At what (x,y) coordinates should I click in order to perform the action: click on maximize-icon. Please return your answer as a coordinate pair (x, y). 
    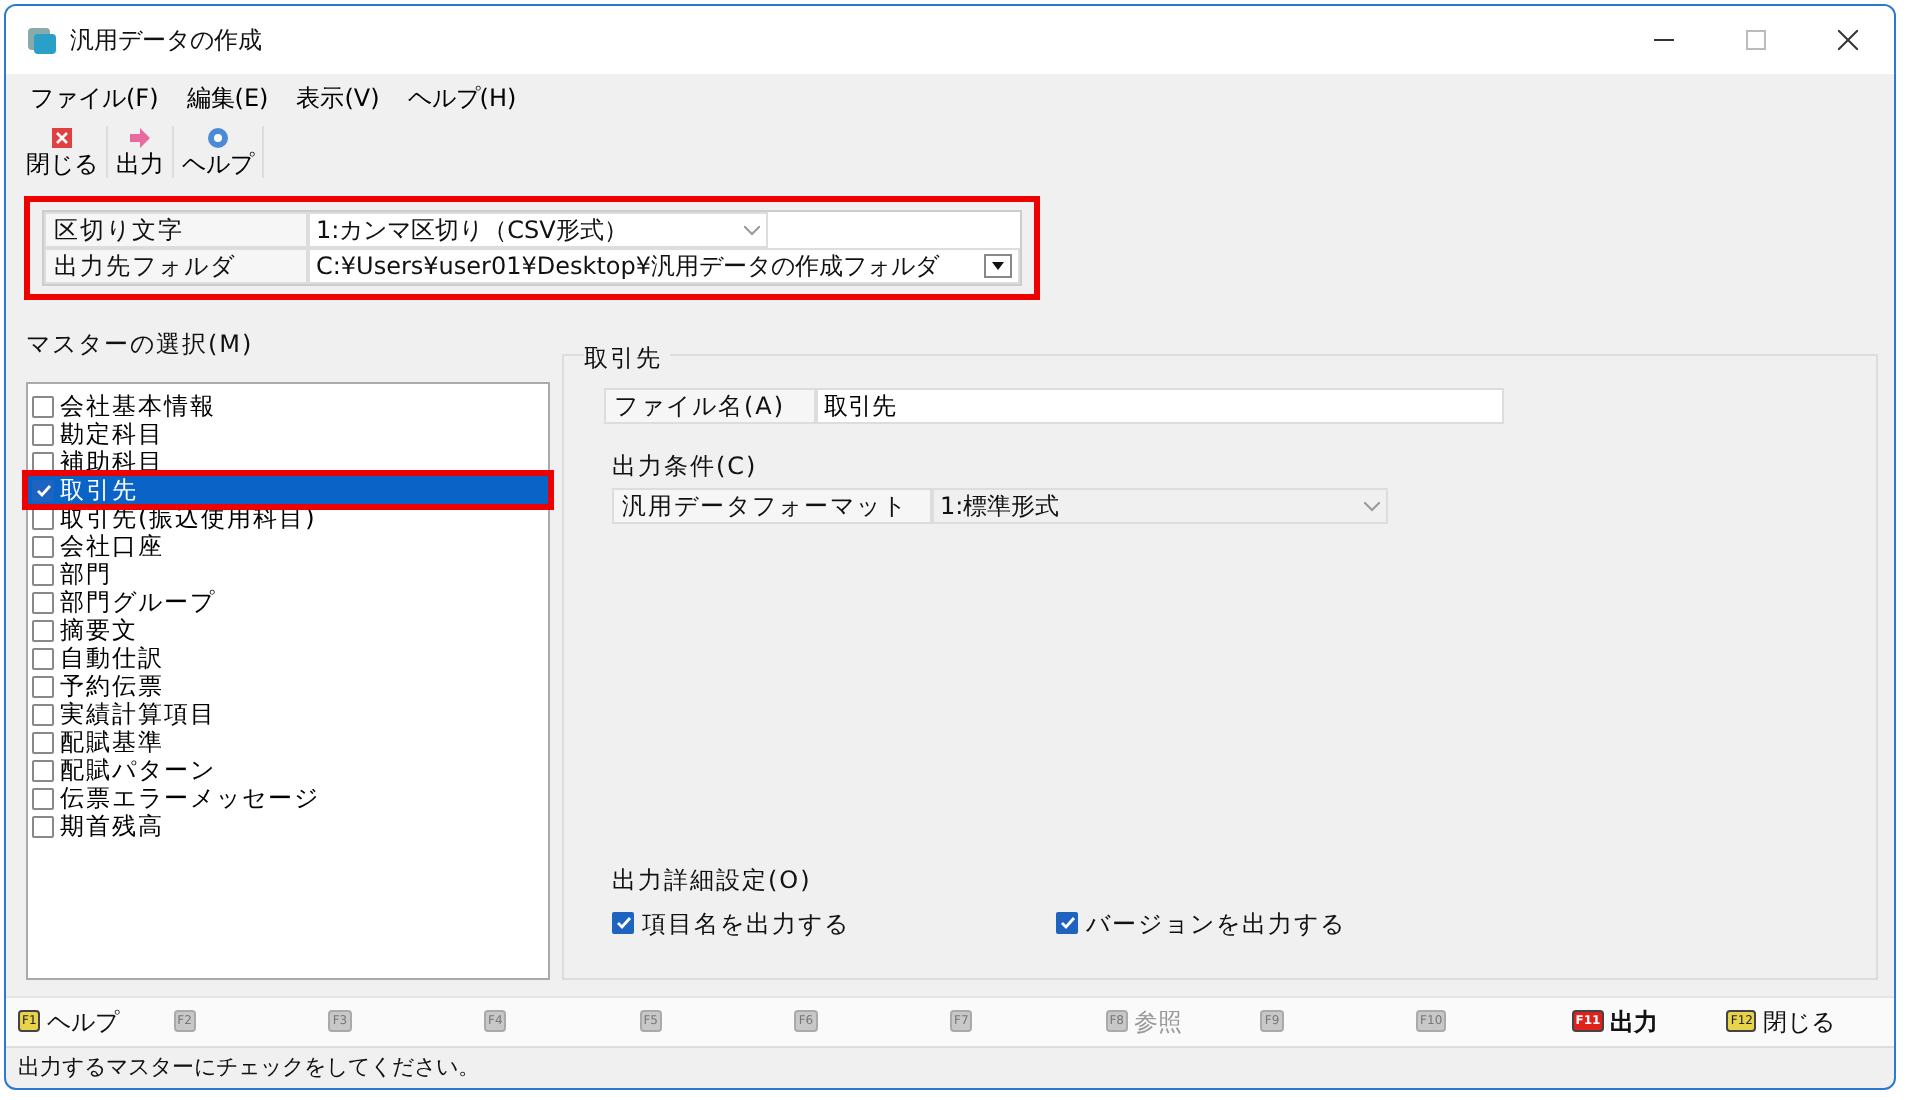
    Looking at the image, I should click on (1756, 40).